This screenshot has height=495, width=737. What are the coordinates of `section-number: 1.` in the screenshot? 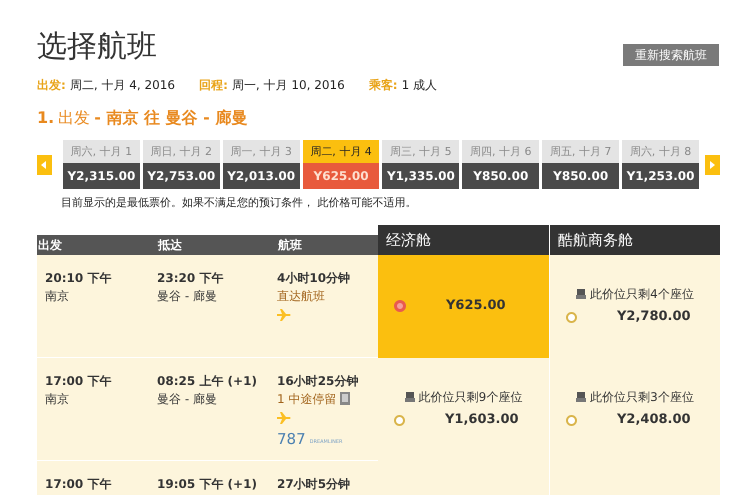 It's located at (45, 118).